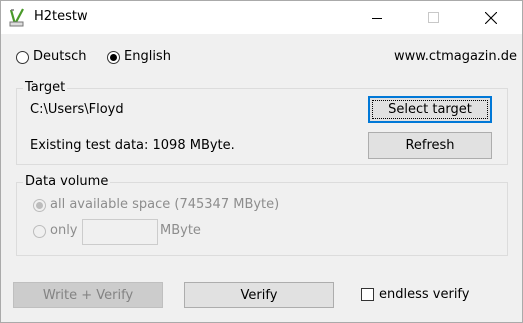 This screenshot has width=523, height=323. Describe the element at coordinates (77, 109) in the screenshot. I see `target-path: C:\Users\Floyd` at that location.